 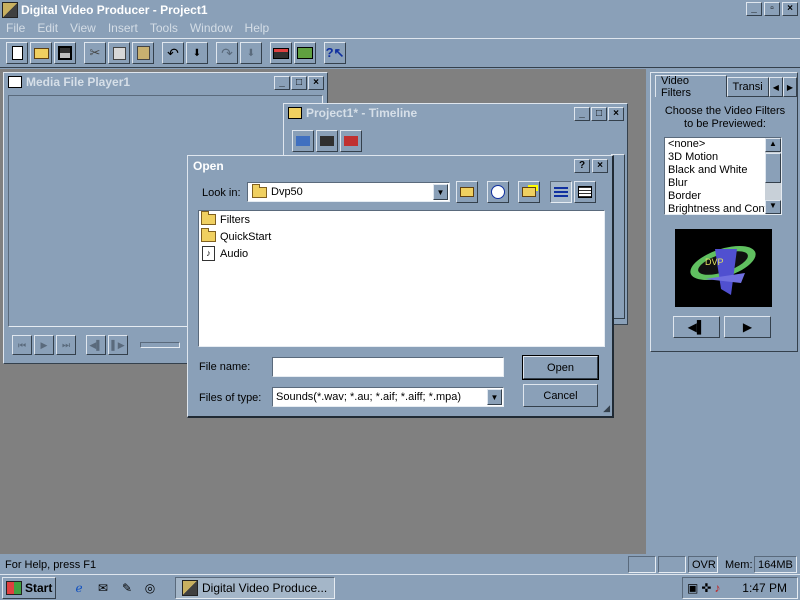 What do you see at coordinates (494, 397) in the screenshot?
I see `files-of-type-dropdown-icon: ▼` at bounding box center [494, 397].